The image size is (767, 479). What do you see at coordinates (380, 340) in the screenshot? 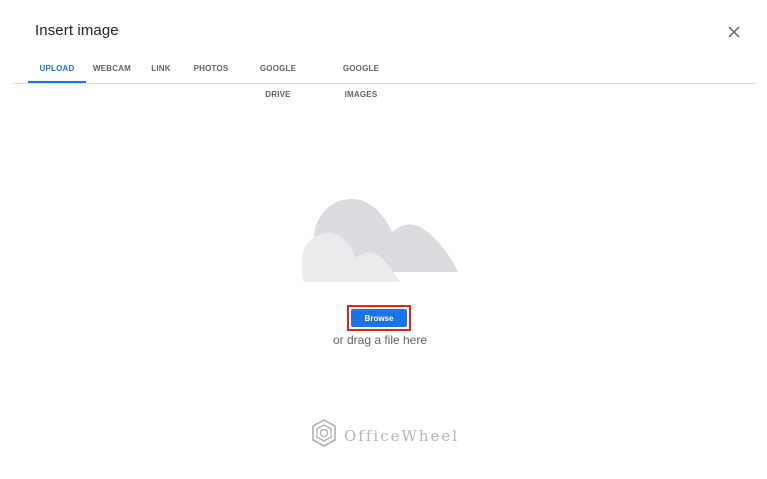
I see `drag-hint: or drag a file here` at bounding box center [380, 340].